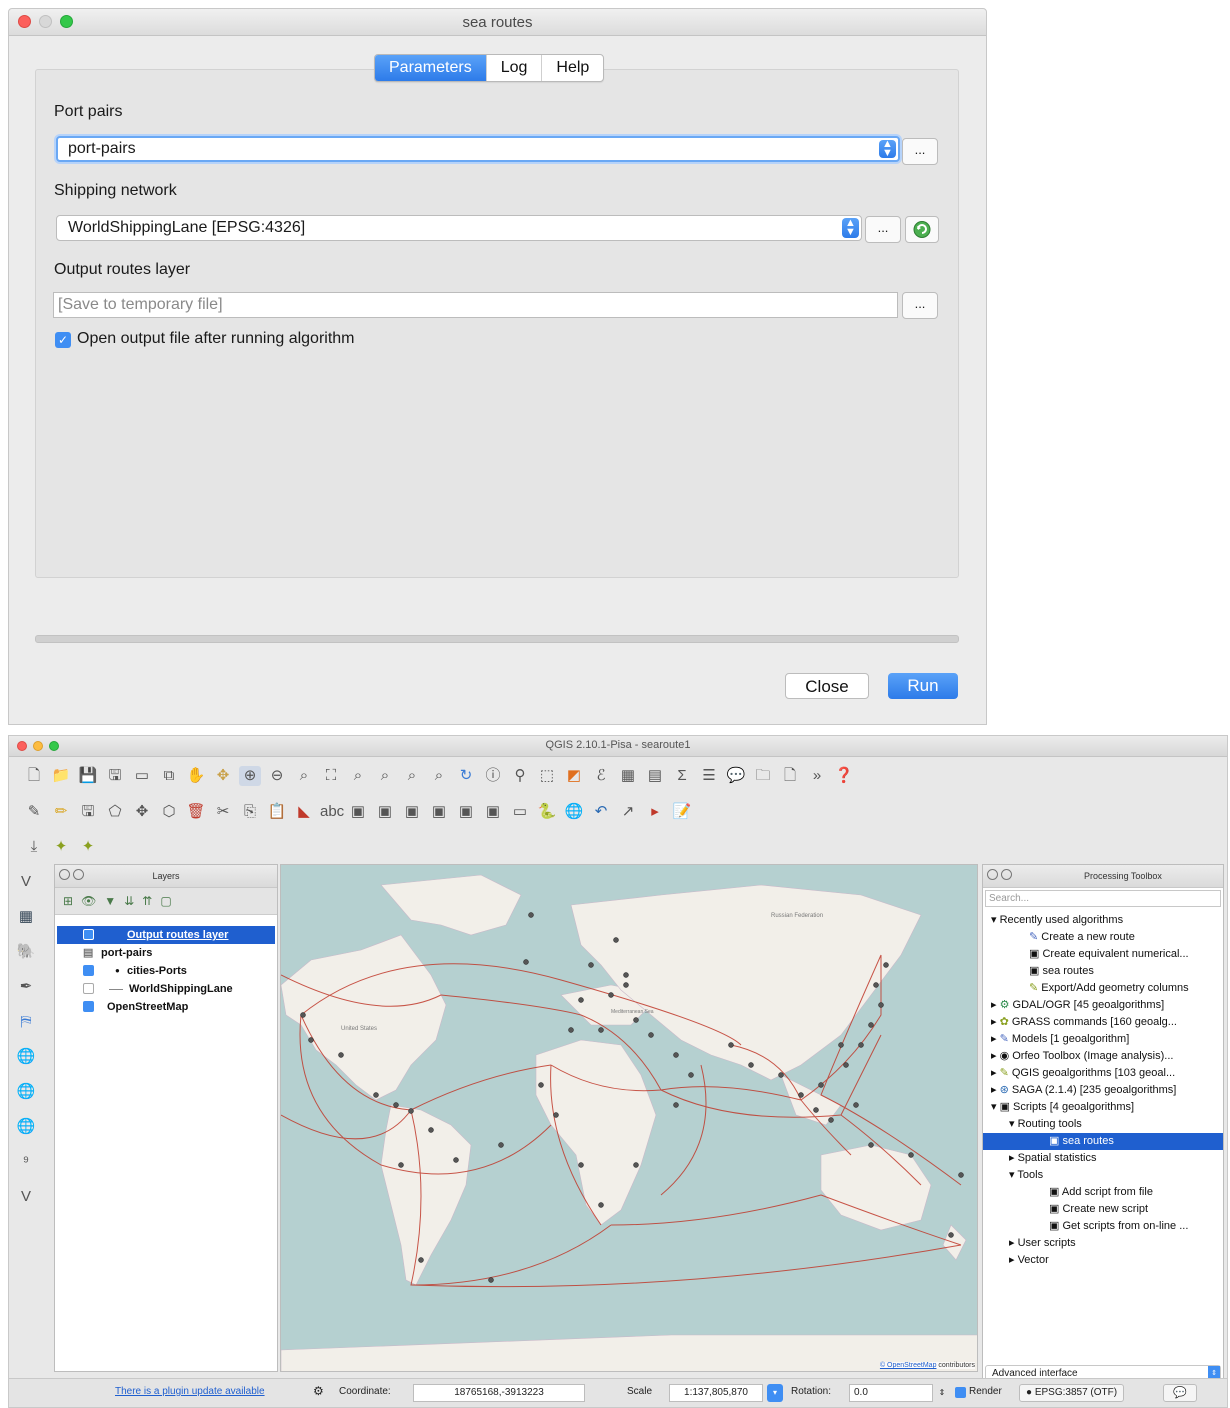 The height and width of the screenshot is (1408, 1230). I want to click on layer-item-cities-ports: ● cities-Ports, so click(166, 971).